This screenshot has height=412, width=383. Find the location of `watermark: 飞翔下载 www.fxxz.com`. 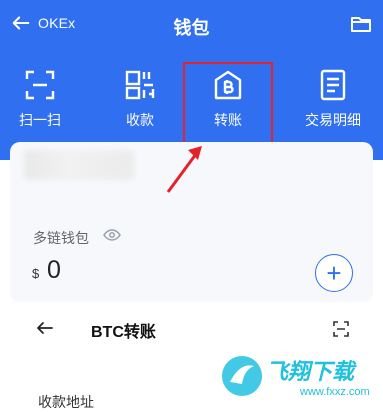

watermark: 飞翔下载 www.fxxz.com is located at coordinates (300, 379).